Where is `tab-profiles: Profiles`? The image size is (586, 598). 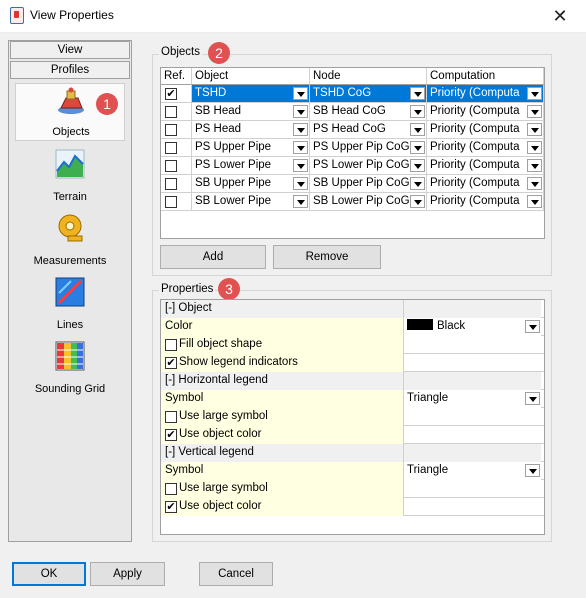
tab-profiles: Profiles is located at coordinates (70, 70).